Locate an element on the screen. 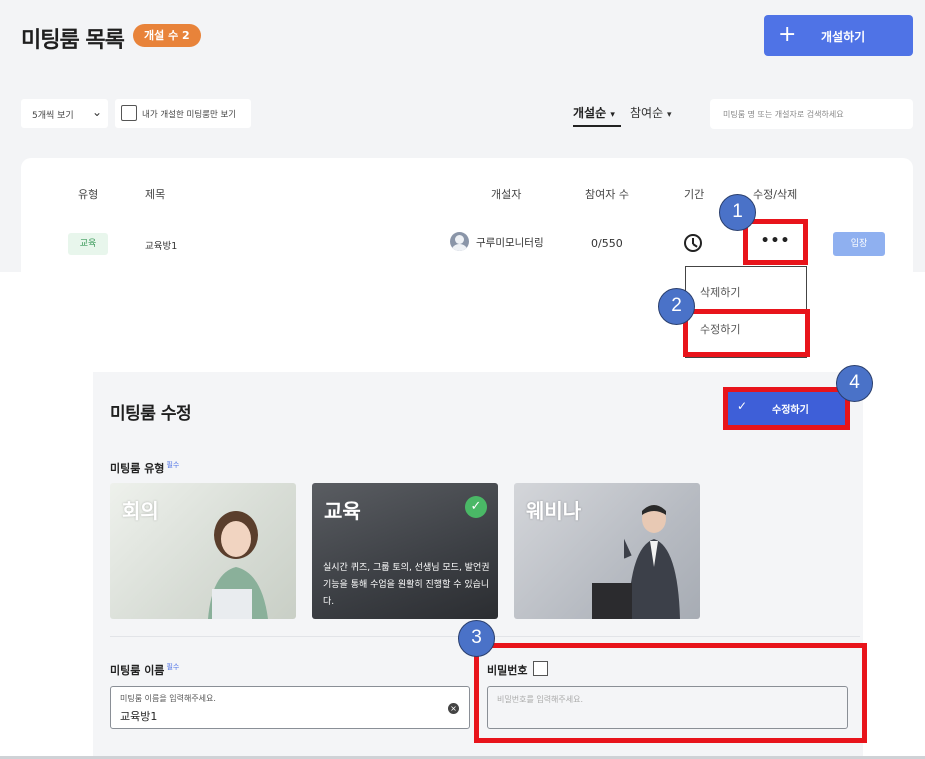 Image resolution: width=925 pixels, height=759 pixels. room-name-label: 미팅룸 이름 필수 is located at coordinates (144, 670).